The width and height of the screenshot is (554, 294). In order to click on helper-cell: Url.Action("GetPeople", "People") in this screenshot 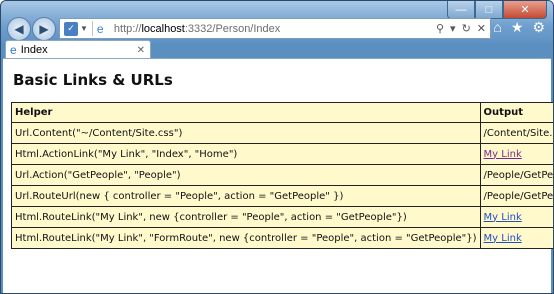, I will do `click(246, 175)`.